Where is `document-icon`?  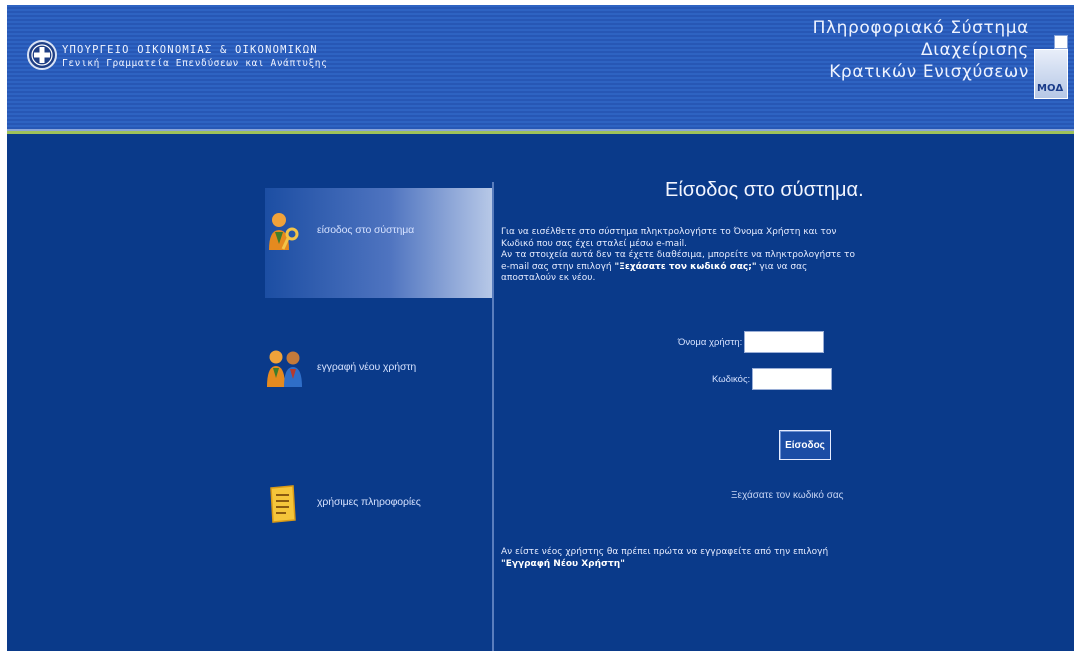
document-icon is located at coordinates (285, 502).